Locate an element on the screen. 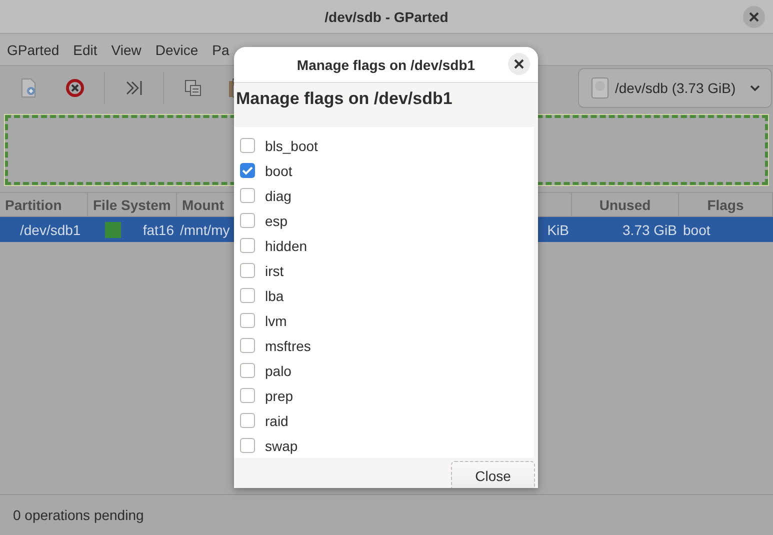 The width and height of the screenshot is (773, 535). flag-label: raid is located at coordinates (276, 420).